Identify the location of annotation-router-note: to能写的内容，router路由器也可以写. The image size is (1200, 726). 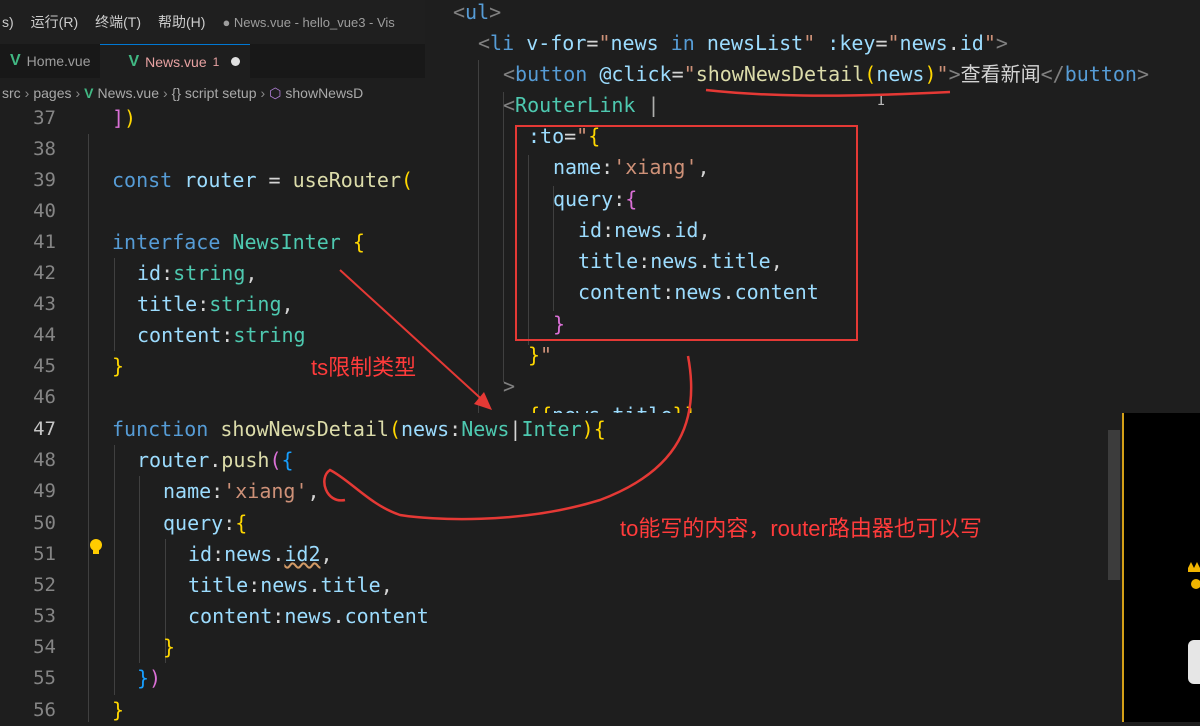
(801, 528).